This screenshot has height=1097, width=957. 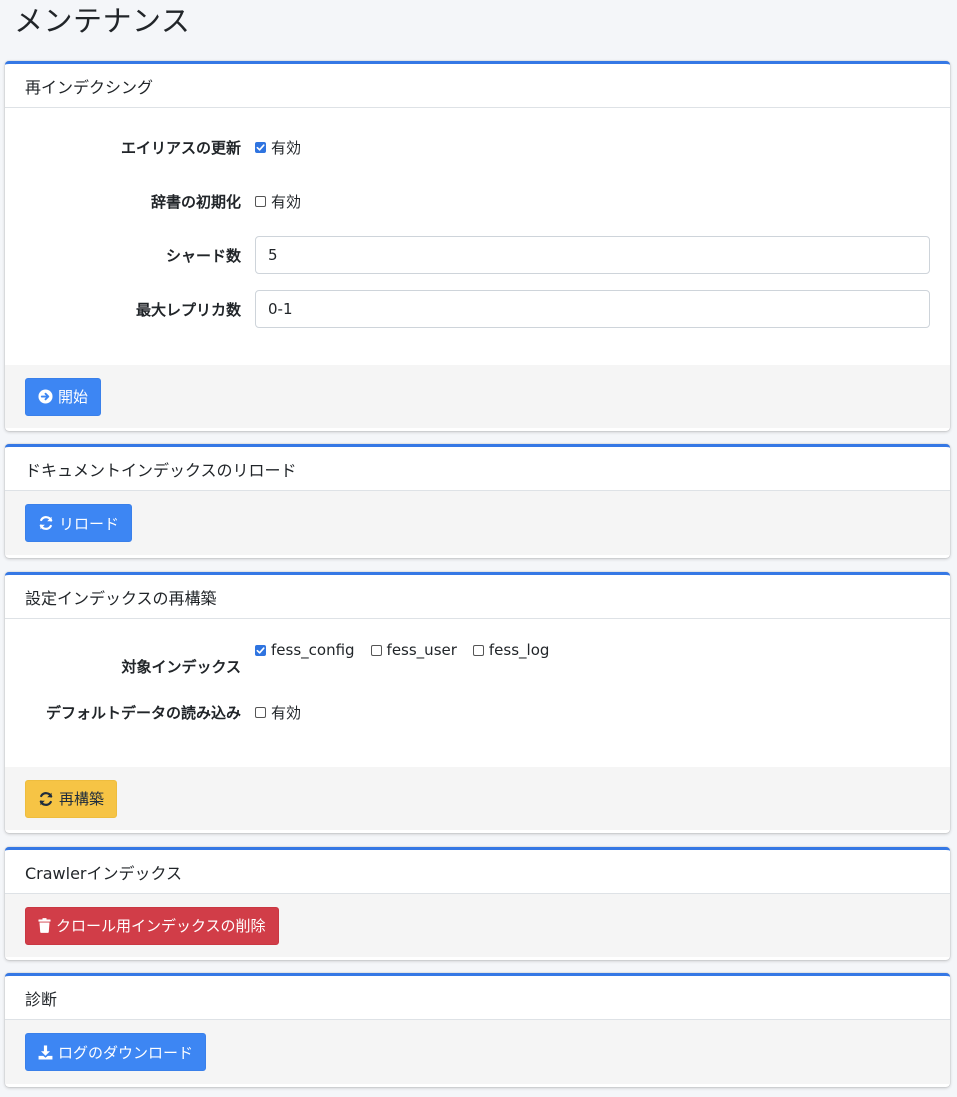 I want to click on dict-control: 有効, so click(x=286, y=201).